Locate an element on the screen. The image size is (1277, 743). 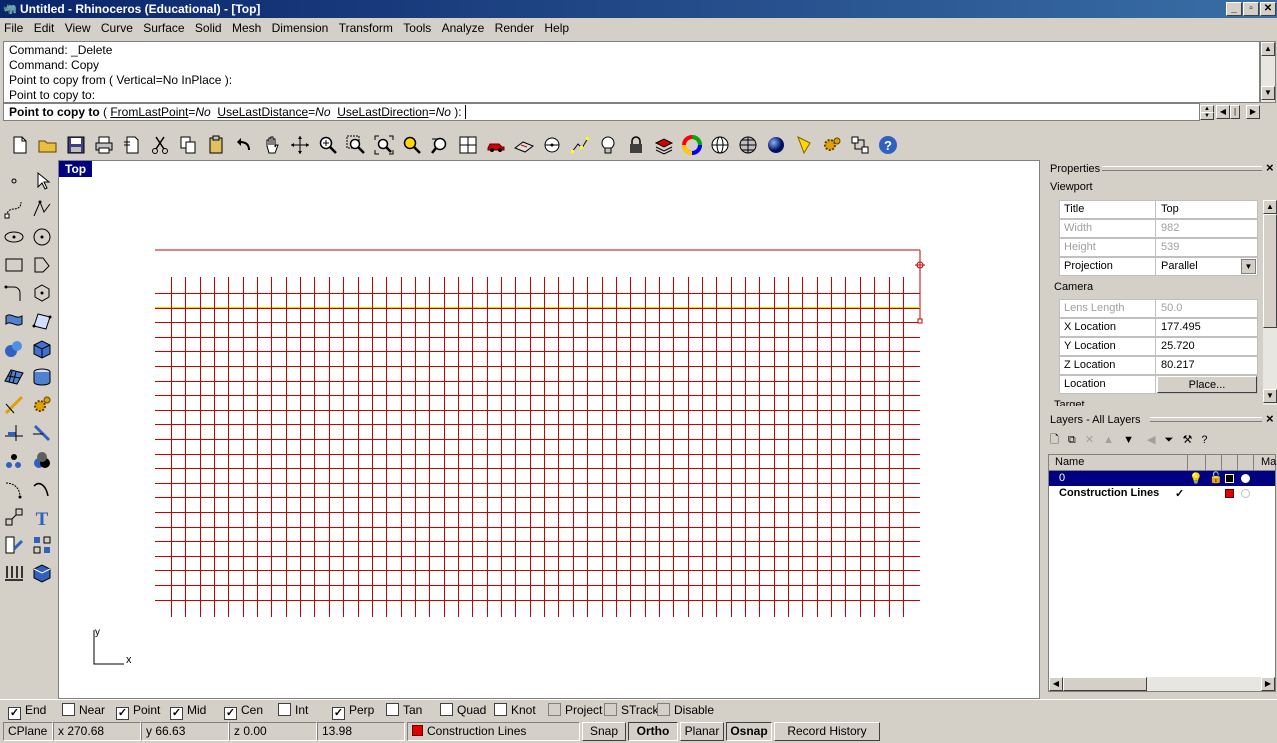
osnap-toggle: Osnap is located at coordinates (749, 731).